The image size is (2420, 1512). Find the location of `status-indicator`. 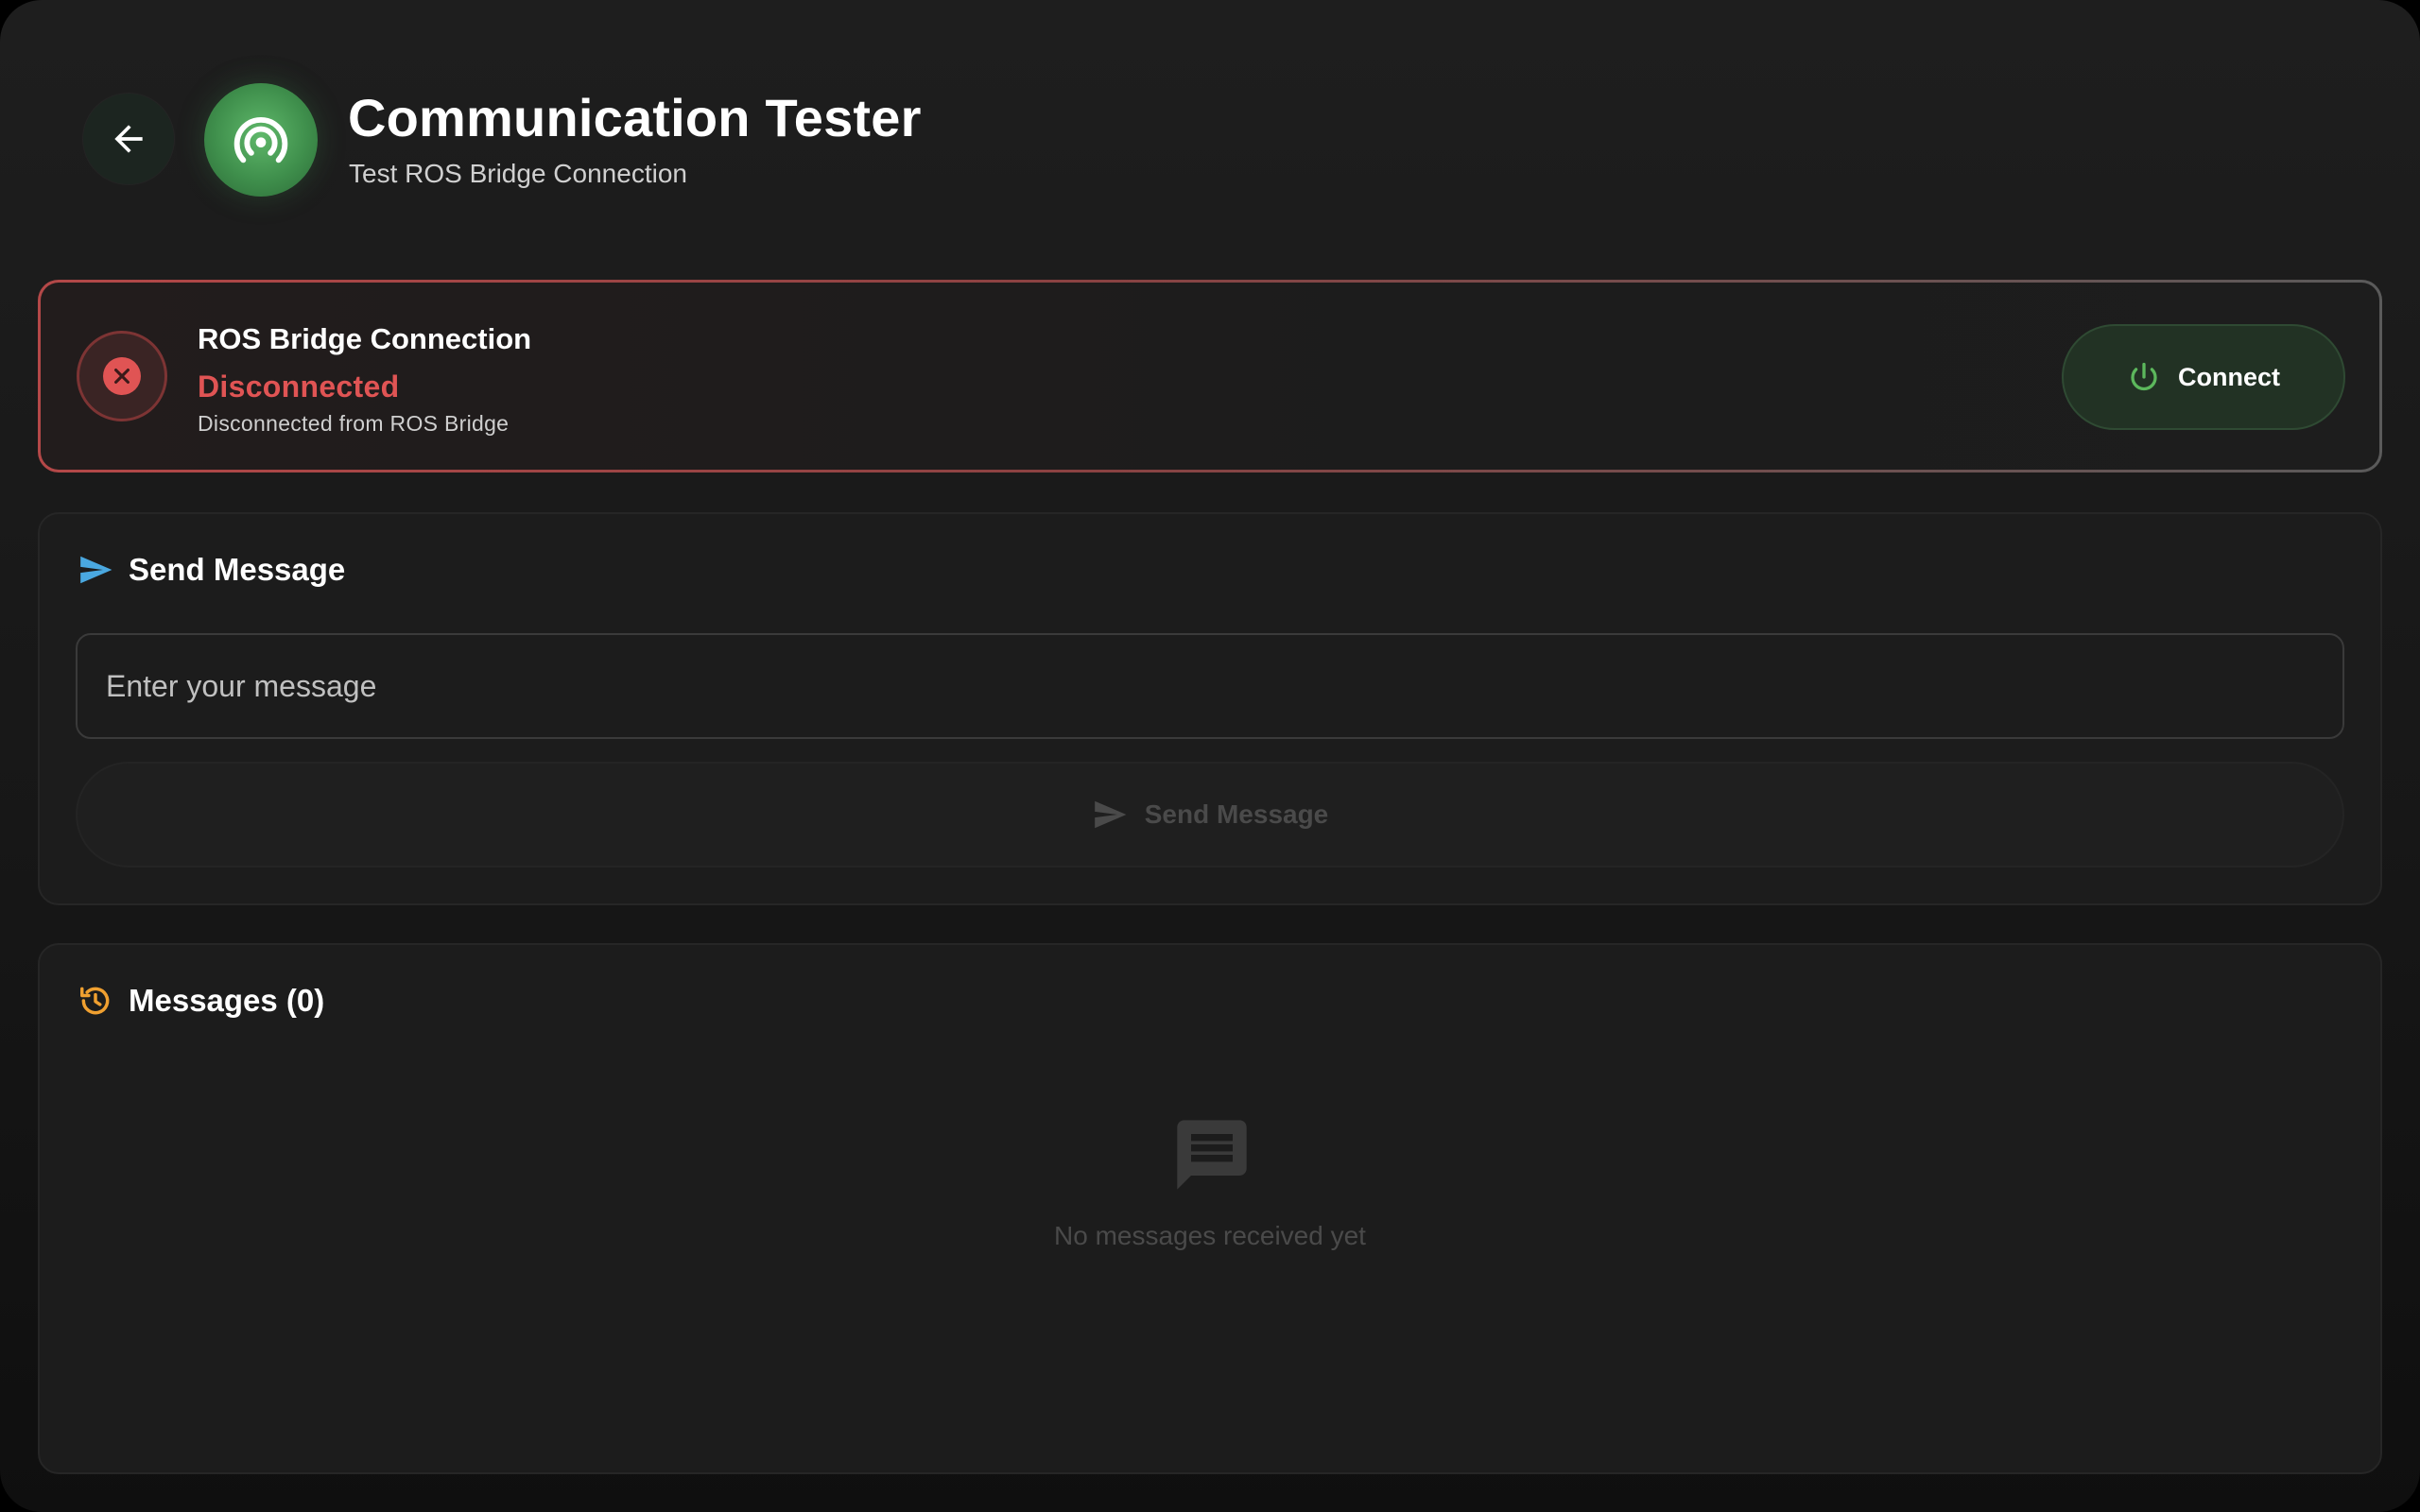

status-indicator is located at coordinates (122, 376).